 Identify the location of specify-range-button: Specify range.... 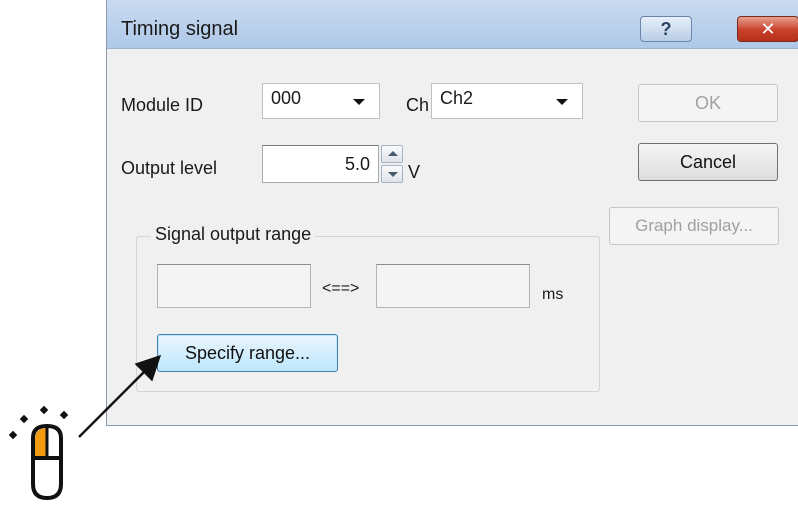
(247, 353).